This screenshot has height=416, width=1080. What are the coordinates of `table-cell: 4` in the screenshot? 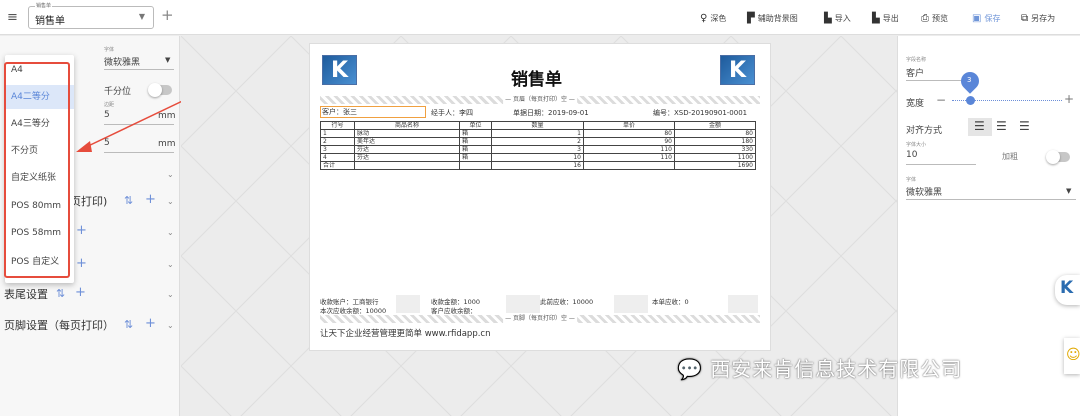 It's located at (337, 157).